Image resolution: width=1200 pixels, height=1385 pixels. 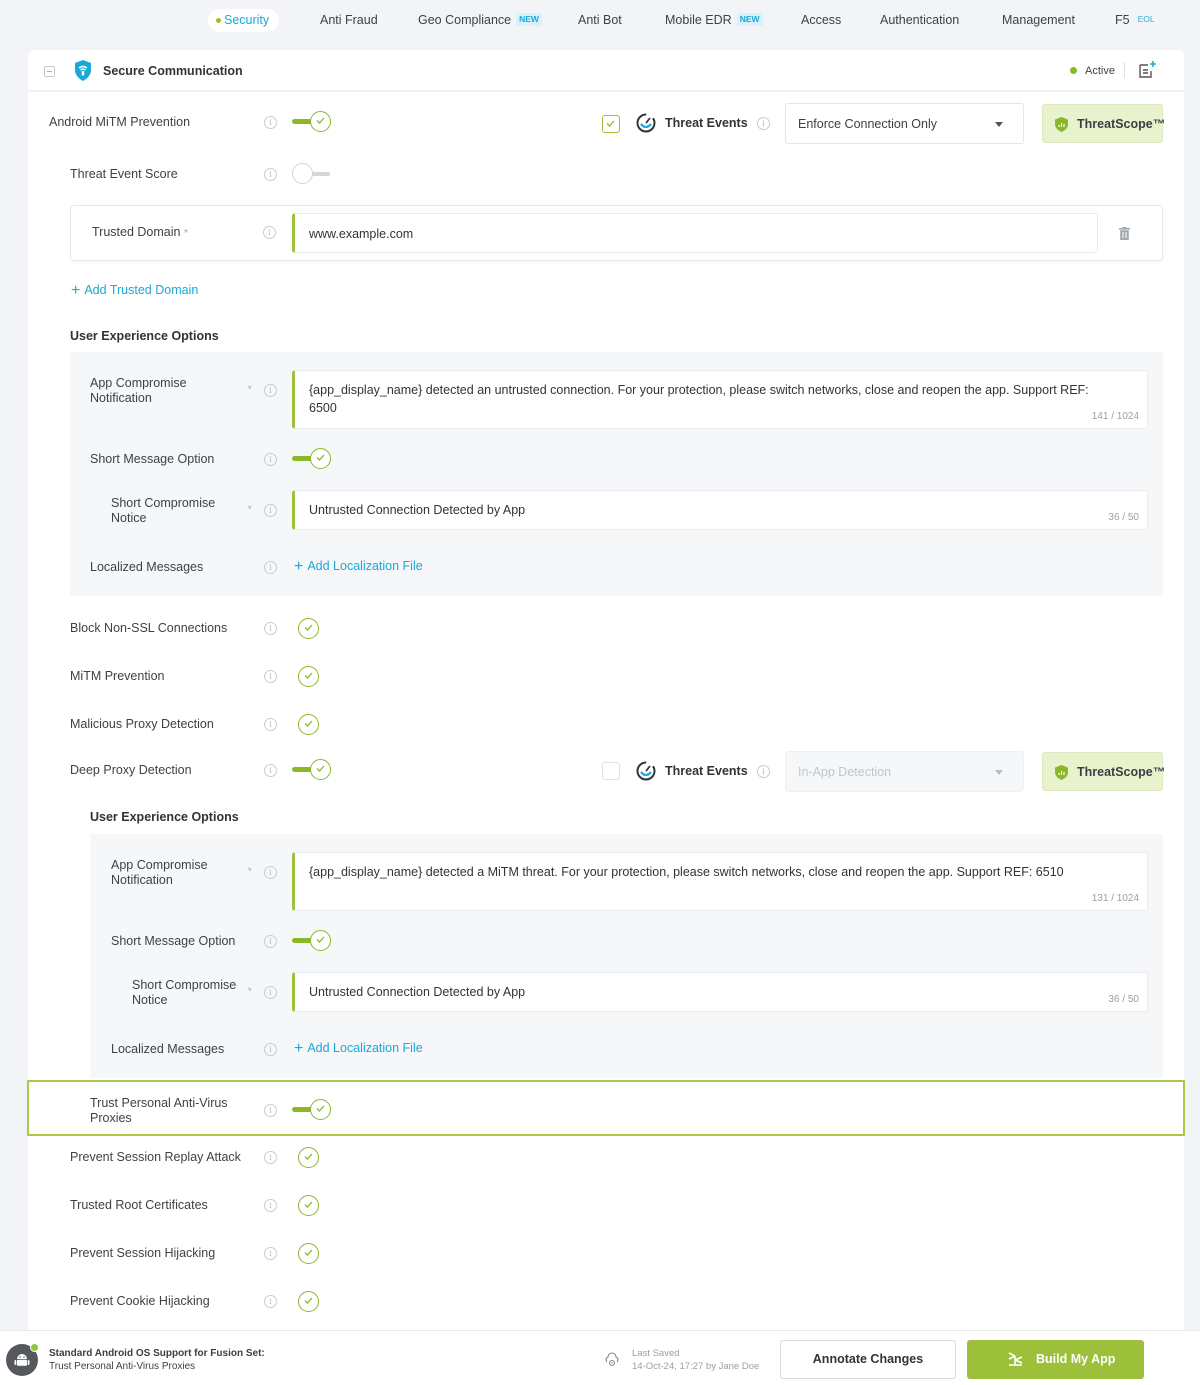 What do you see at coordinates (1015, 1359) in the screenshot?
I see `build-icon` at bounding box center [1015, 1359].